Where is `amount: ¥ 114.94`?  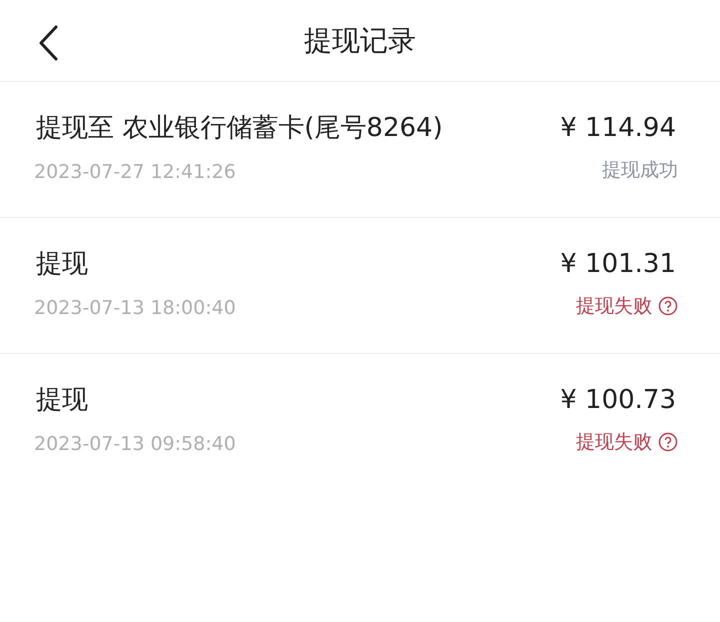 amount: ¥ 114.94 is located at coordinates (618, 128).